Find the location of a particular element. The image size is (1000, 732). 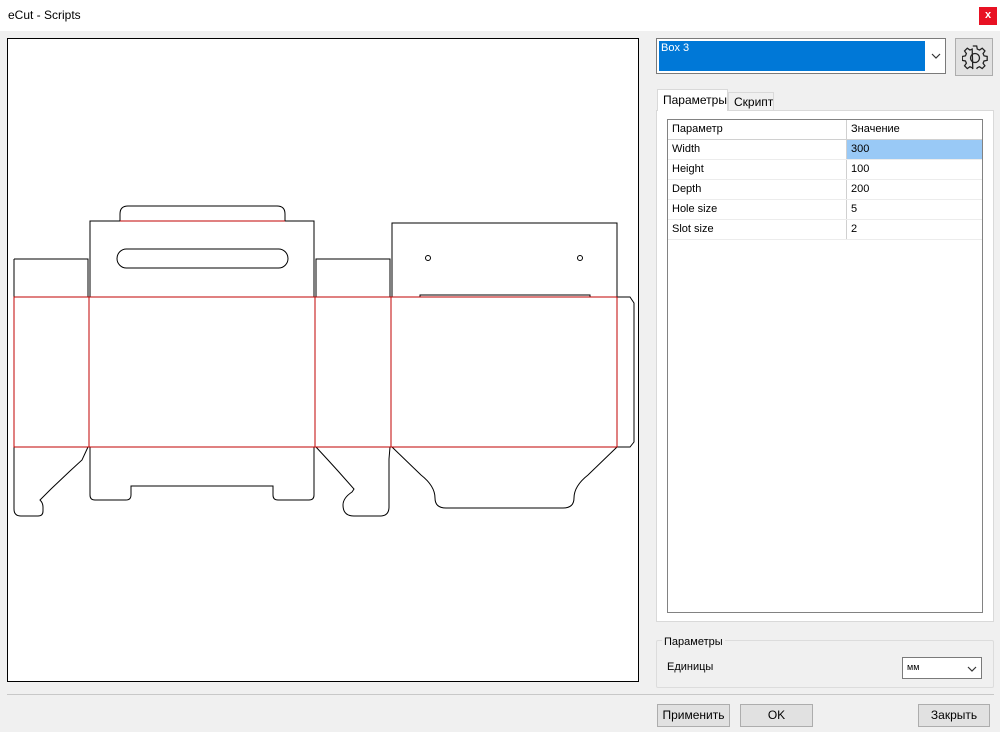

table-row: Width 300 is located at coordinates (825, 150).